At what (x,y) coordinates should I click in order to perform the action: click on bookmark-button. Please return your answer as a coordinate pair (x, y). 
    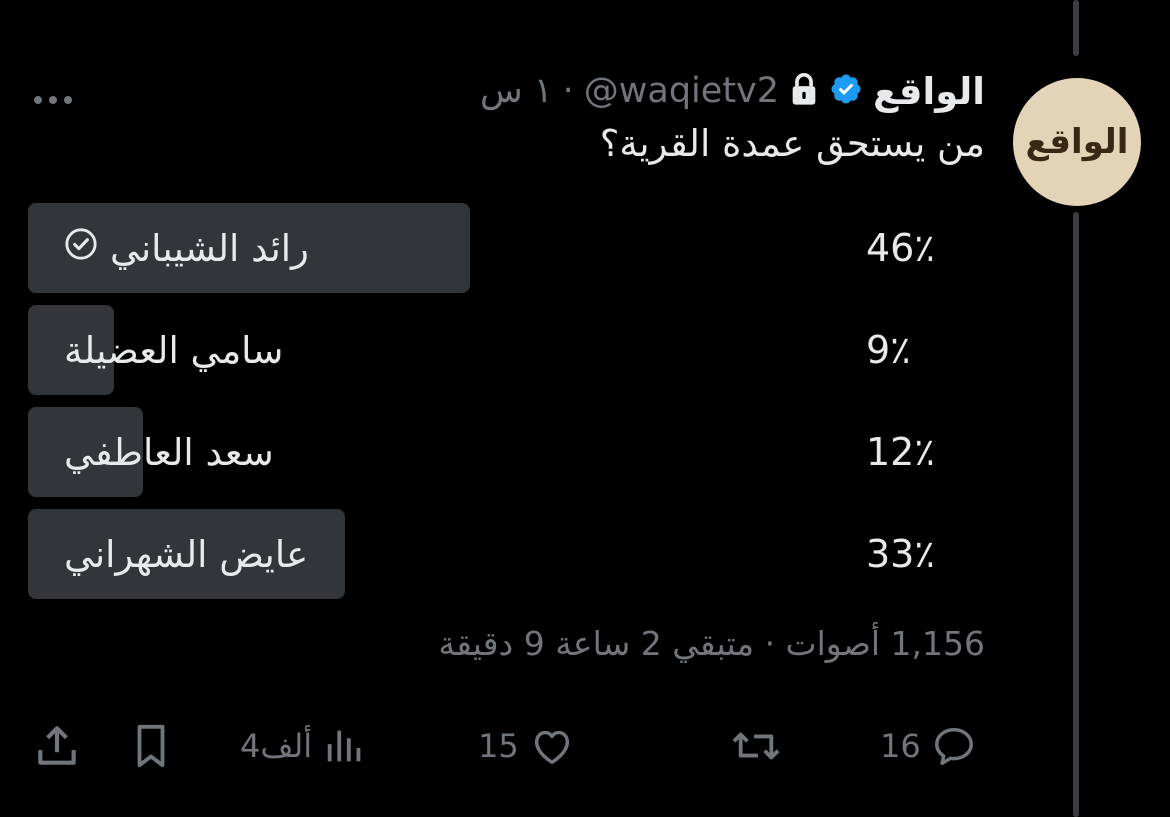
    Looking at the image, I should click on (151, 746).